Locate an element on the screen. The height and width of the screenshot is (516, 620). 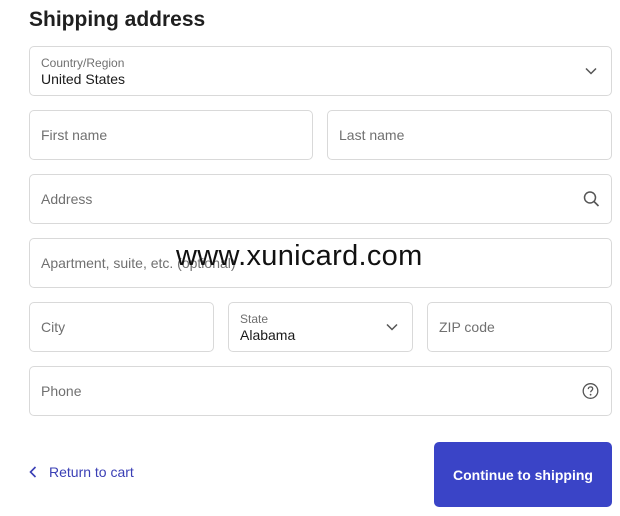
city-placeholder: City is located at coordinates (53, 327).